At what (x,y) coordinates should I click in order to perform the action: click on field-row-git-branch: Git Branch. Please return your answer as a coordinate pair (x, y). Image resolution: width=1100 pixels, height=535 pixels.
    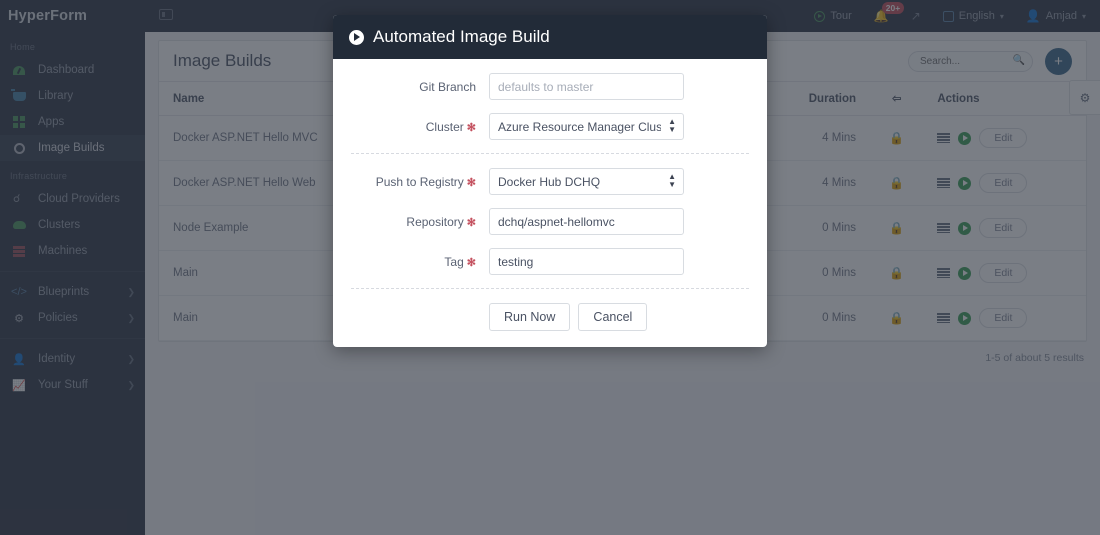
    Looking at the image, I should click on (550, 86).